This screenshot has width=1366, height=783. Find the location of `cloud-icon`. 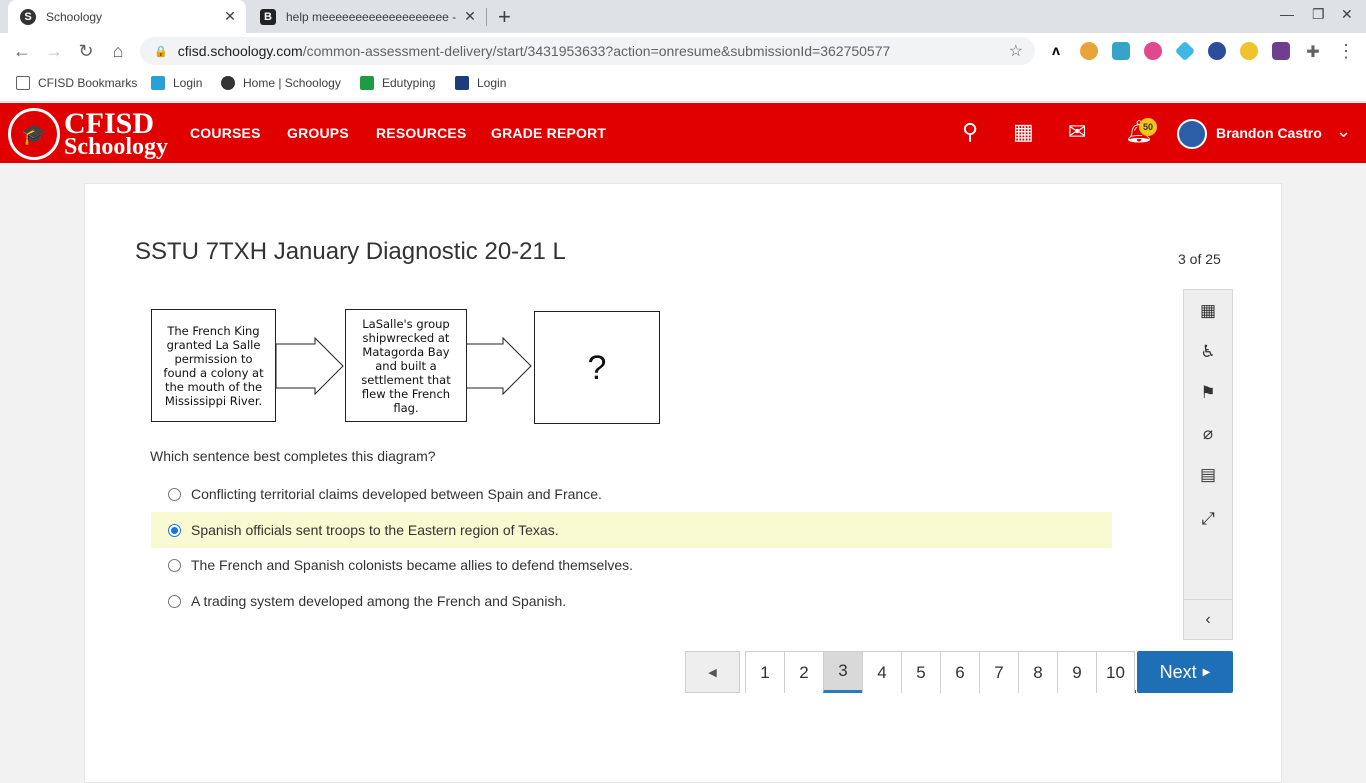

cloud-icon is located at coordinates (158, 83).